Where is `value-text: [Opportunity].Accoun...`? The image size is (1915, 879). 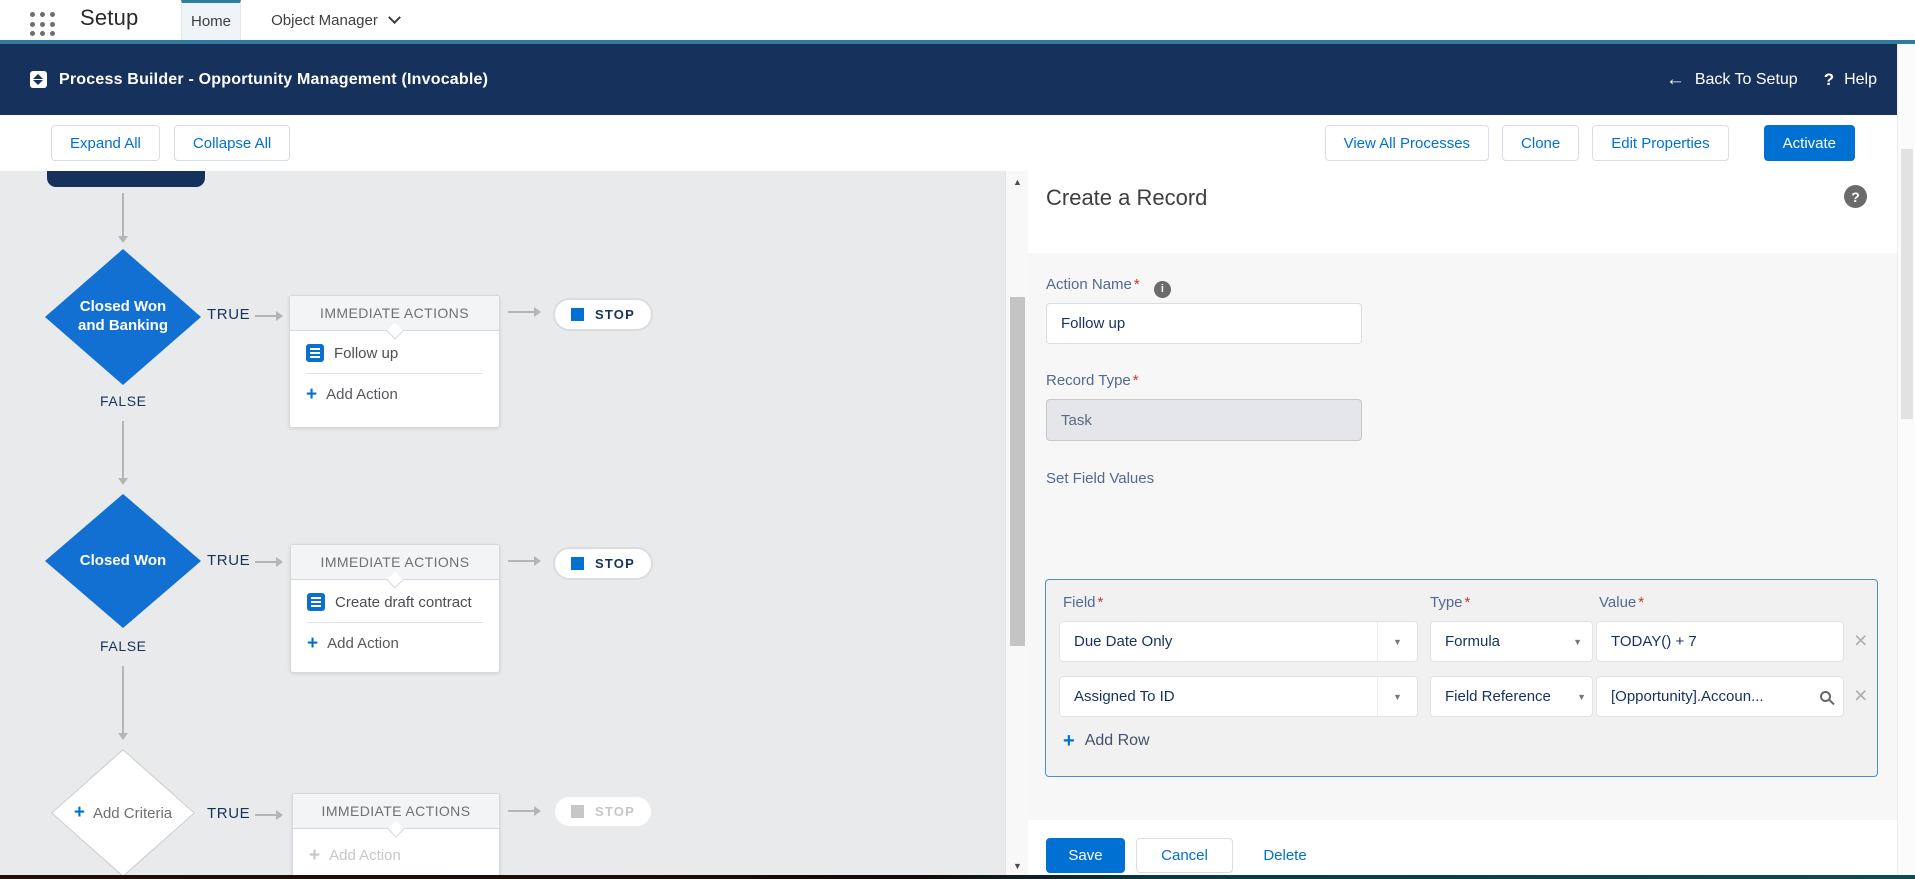
value-text: [Opportunity].Accoun... is located at coordinates (1687, 696).